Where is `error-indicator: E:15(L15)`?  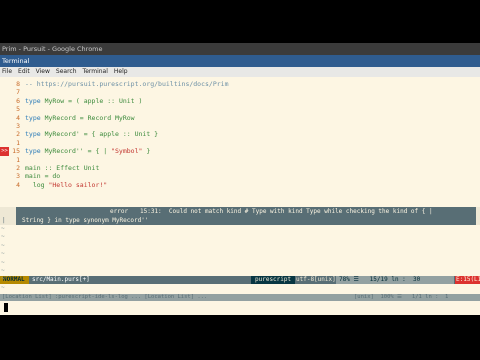 error-indicator: E:15(L15) is located at coordinates (467, 280).